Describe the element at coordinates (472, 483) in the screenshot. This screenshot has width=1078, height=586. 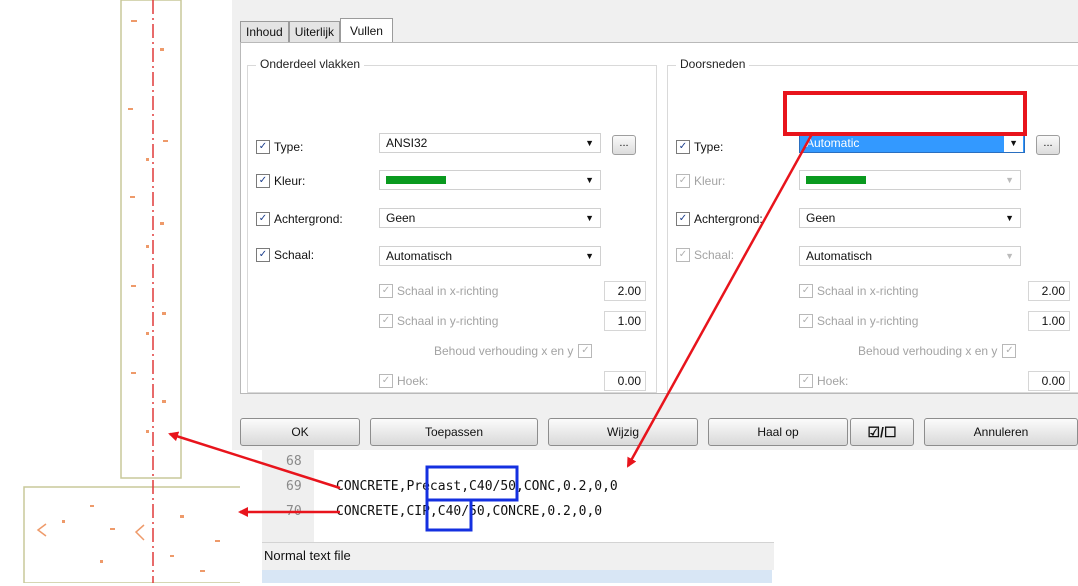
I see `highlight-box-precast` at that location.